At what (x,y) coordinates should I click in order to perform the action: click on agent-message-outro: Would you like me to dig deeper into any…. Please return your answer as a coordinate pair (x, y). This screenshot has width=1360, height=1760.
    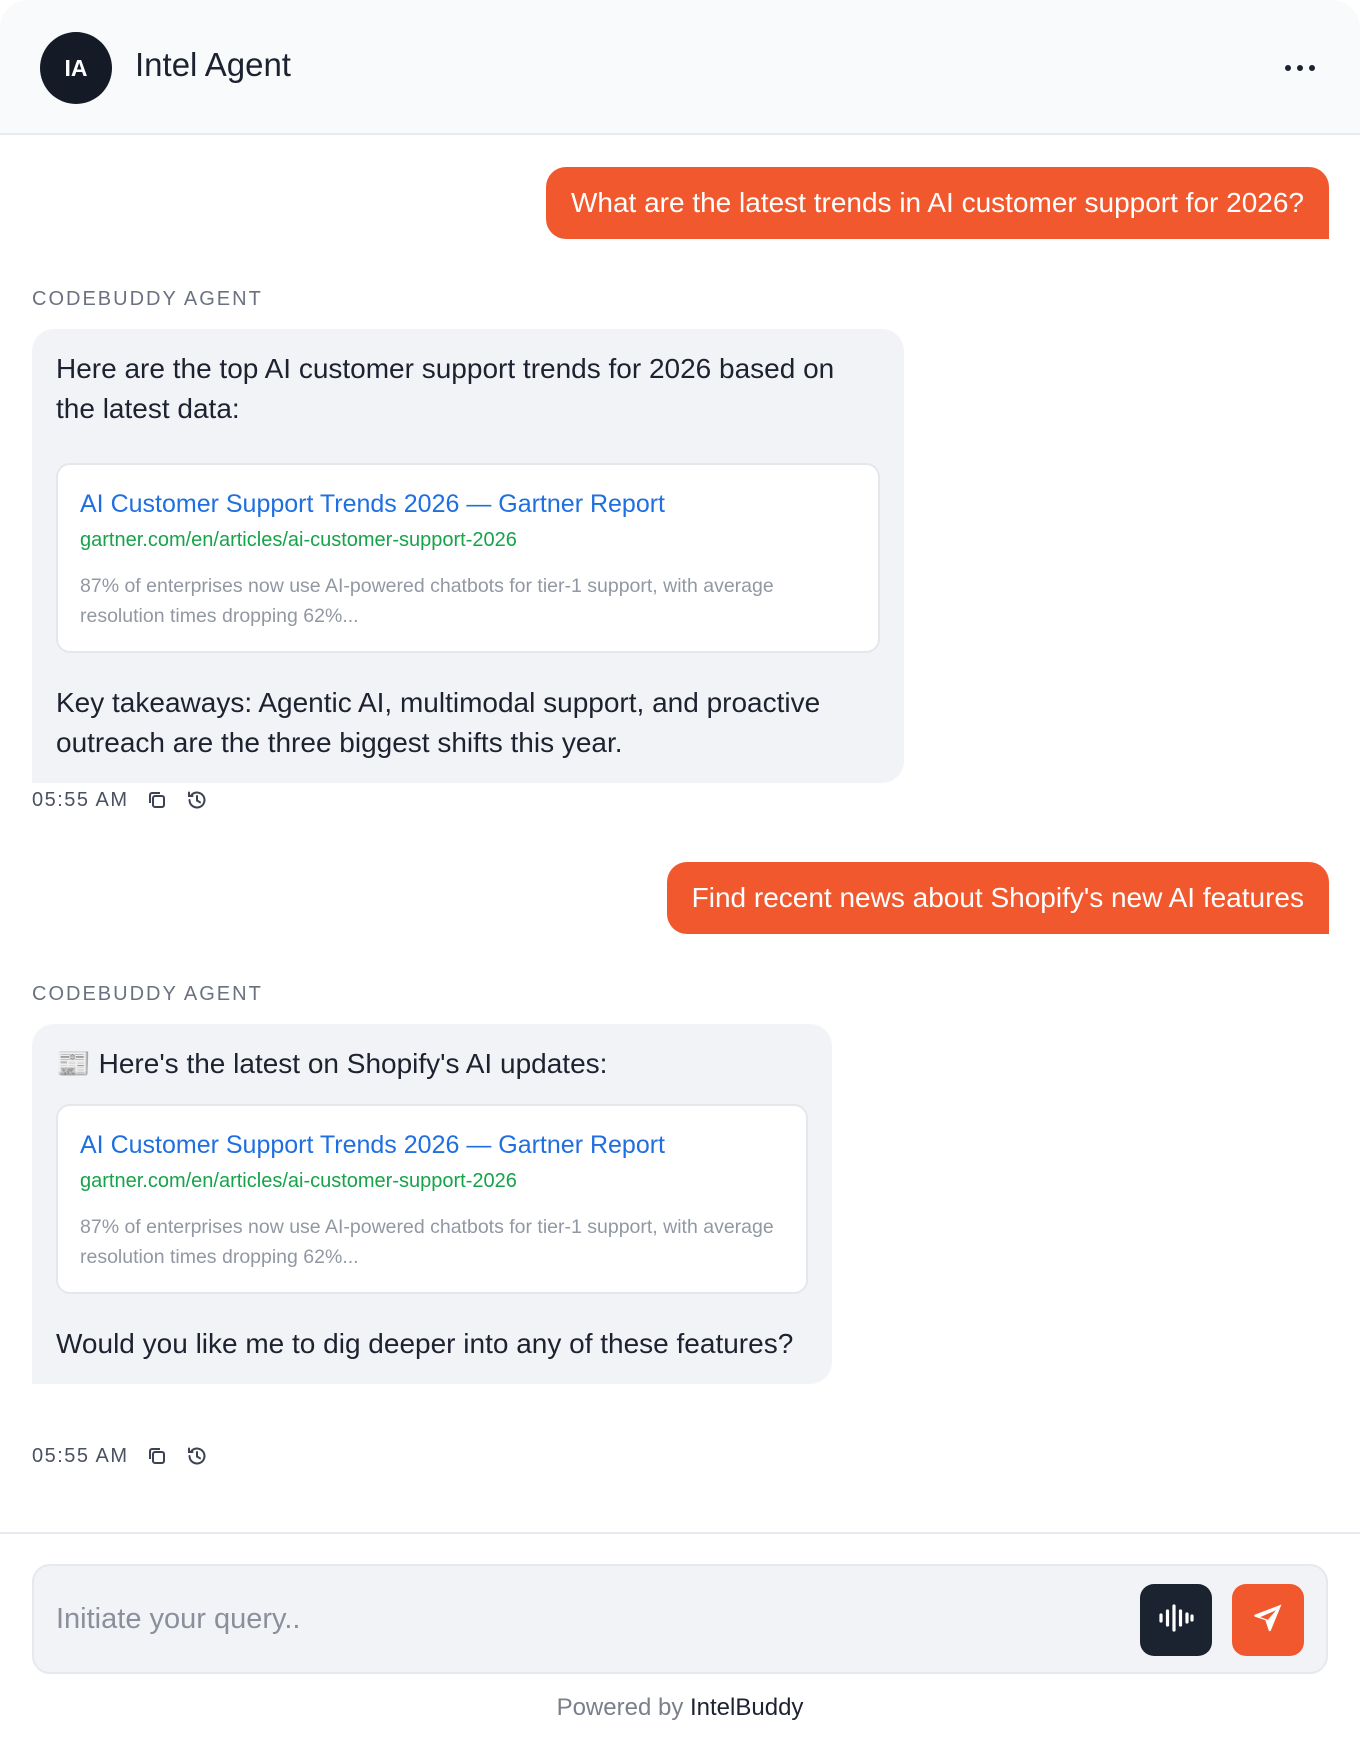
    Looking at the image, I should click on (425, 1343).